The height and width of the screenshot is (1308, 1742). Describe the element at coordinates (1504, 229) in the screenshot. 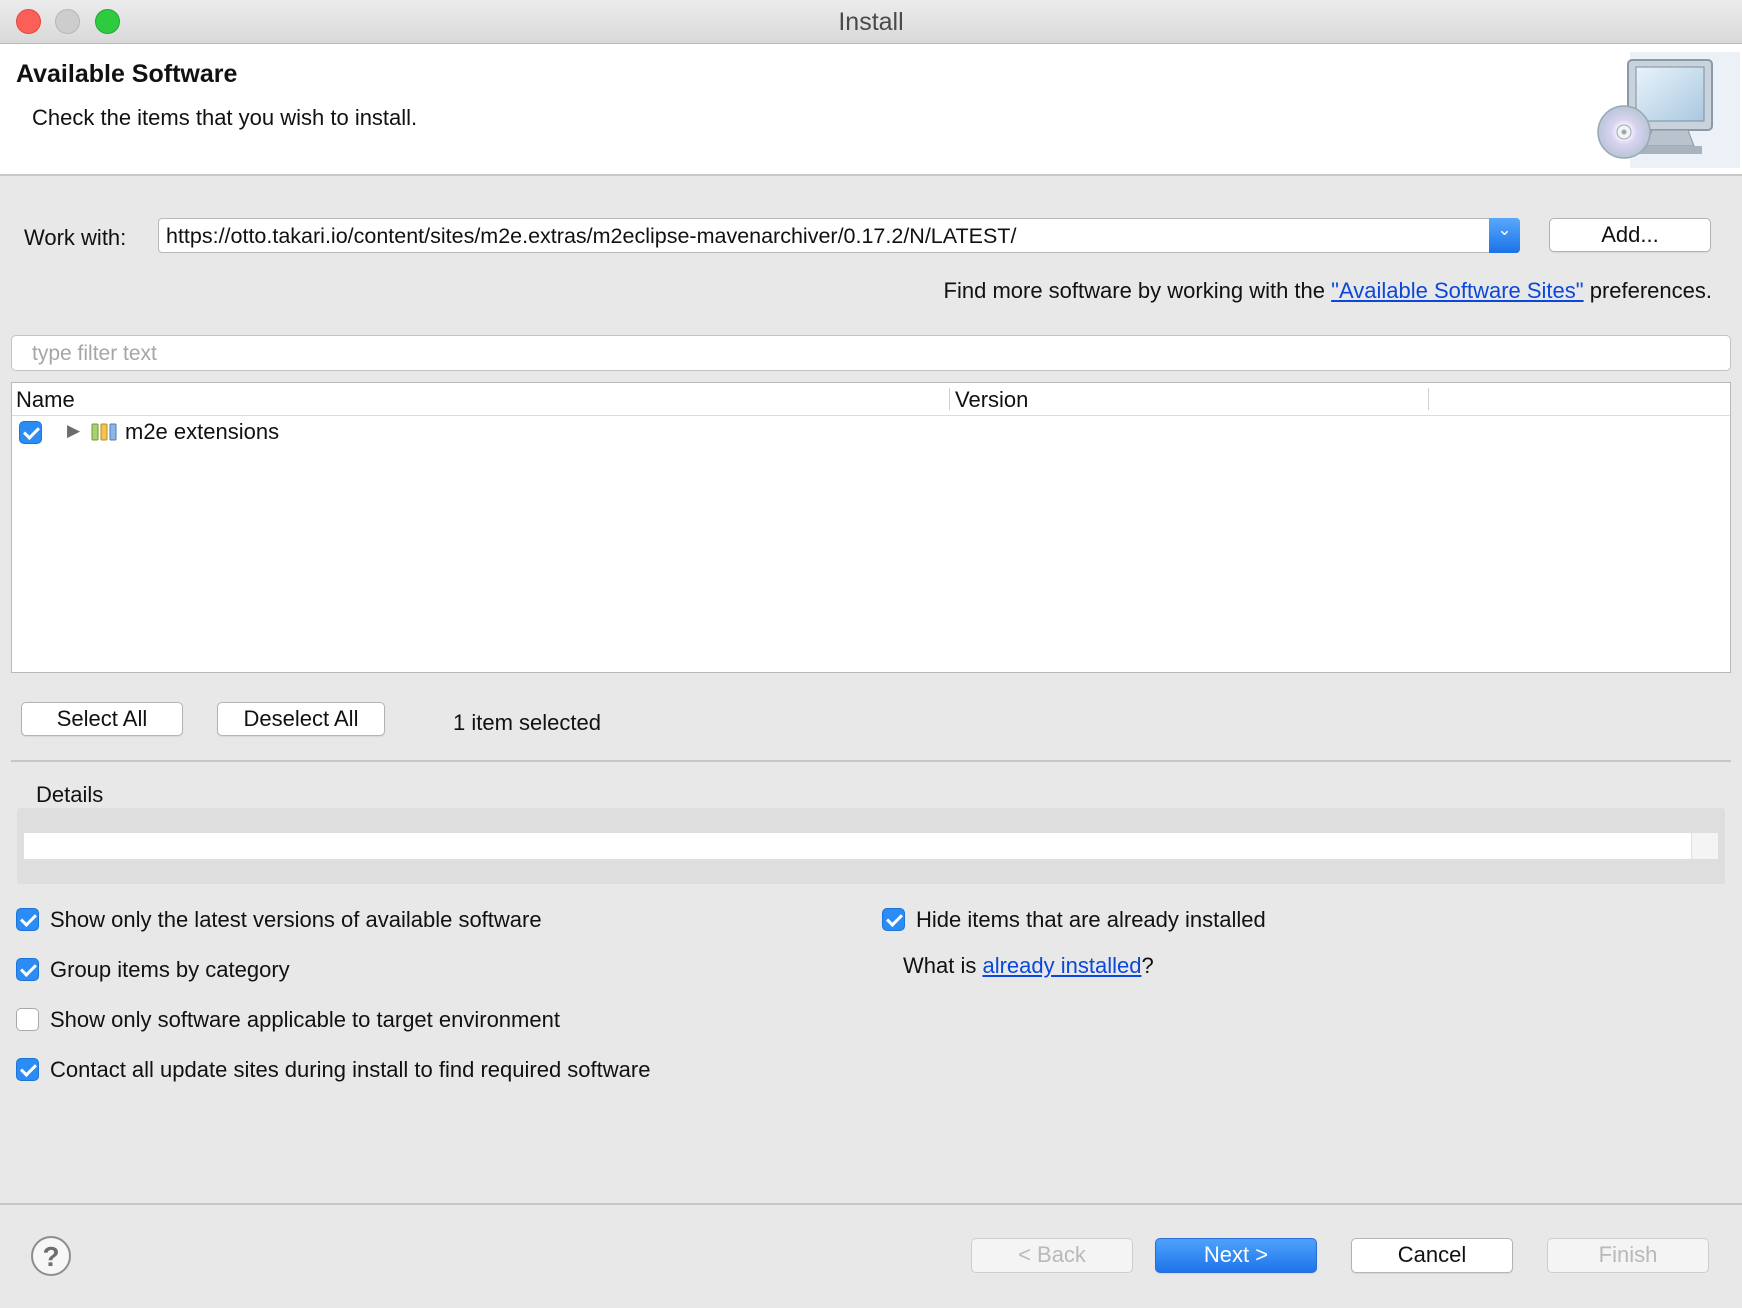

I see `chevron-down-icon: ⌄` at that location.